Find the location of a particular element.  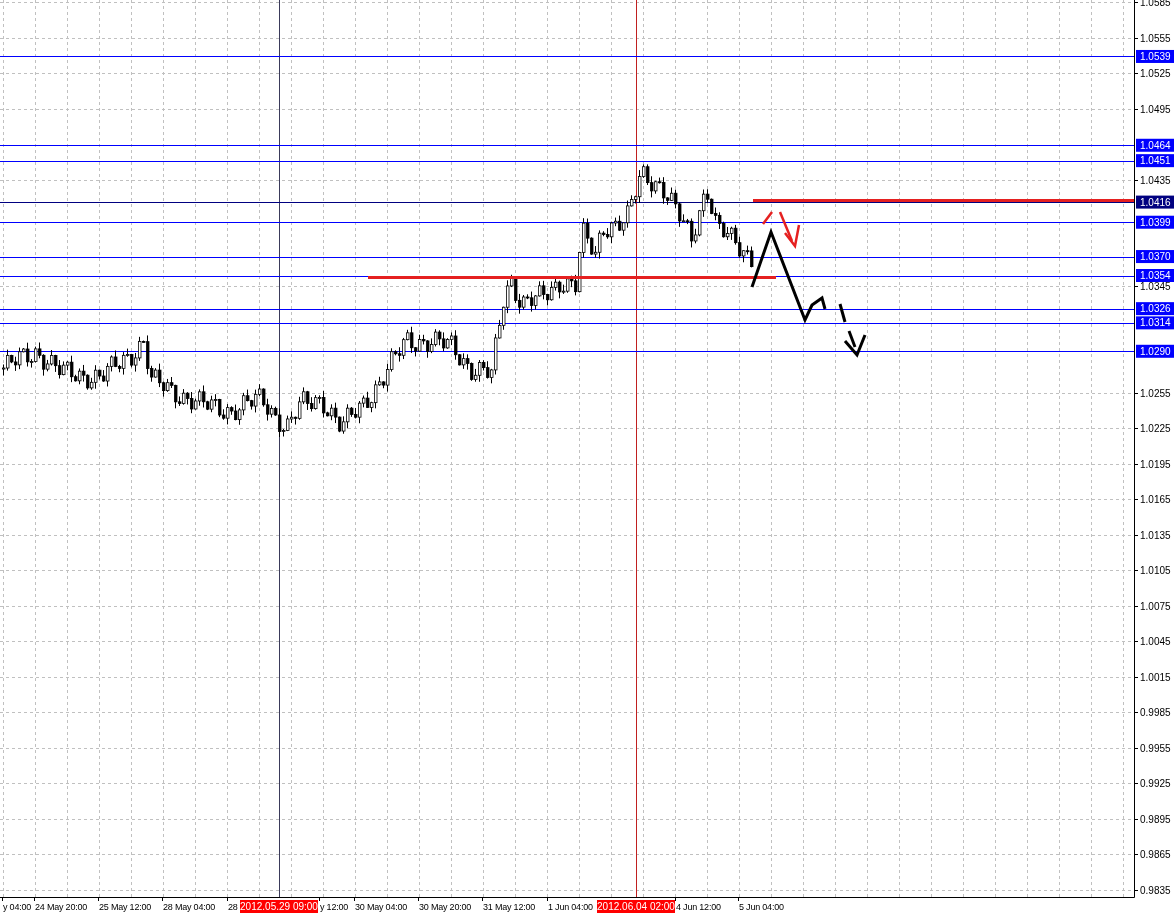

price-label: 1.0326 is located at coordinates (1155, 309).